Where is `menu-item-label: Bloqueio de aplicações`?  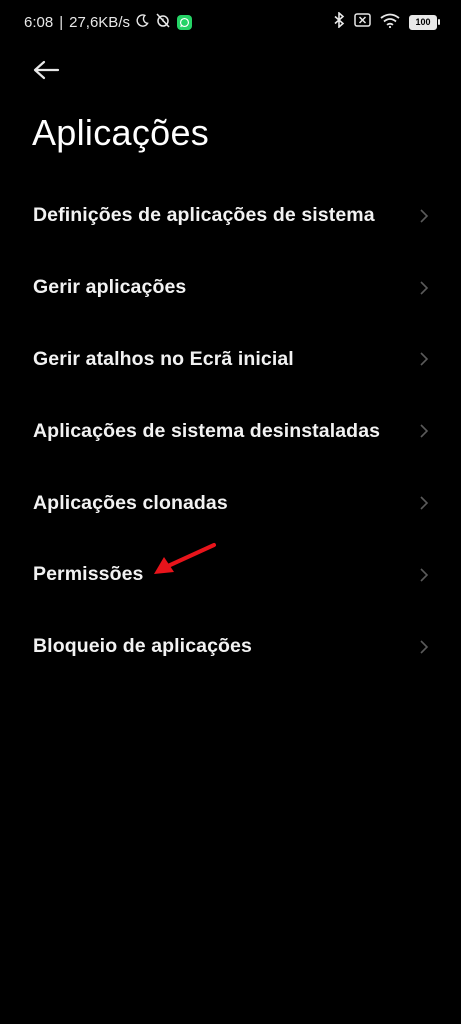 menu-item-label: Bloqueio de aplicações is located at coordinates (142, 646).